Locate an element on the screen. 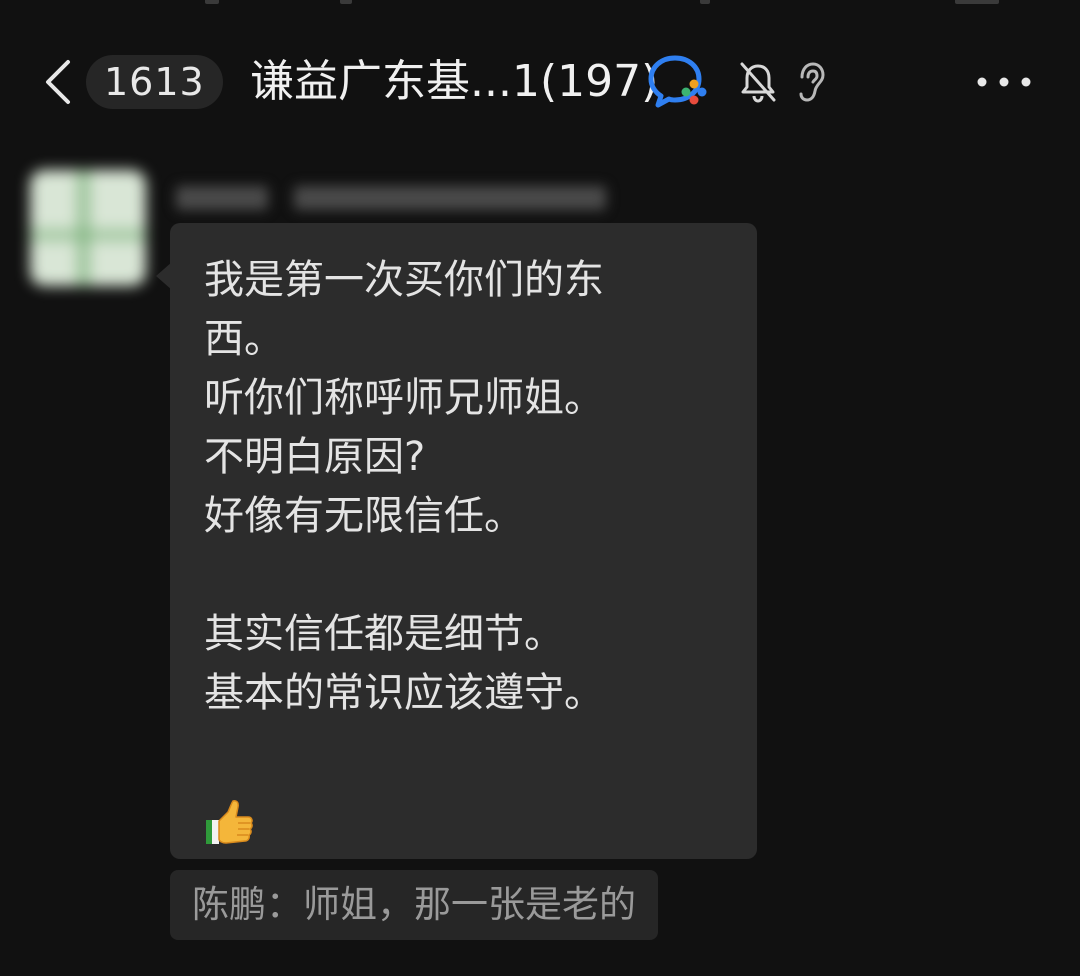 The height and width of the screenshot is (976, 1080). back-button is located at coordinates (58, 82).